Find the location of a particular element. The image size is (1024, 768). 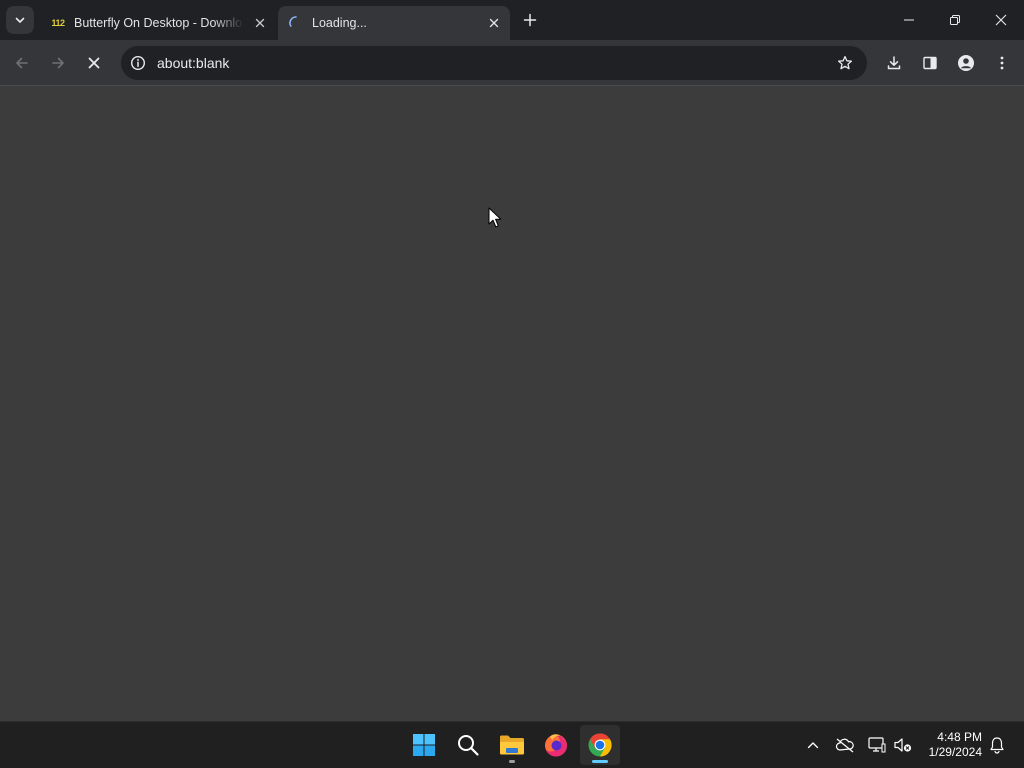

network-button is located at coordinates (877, 745).